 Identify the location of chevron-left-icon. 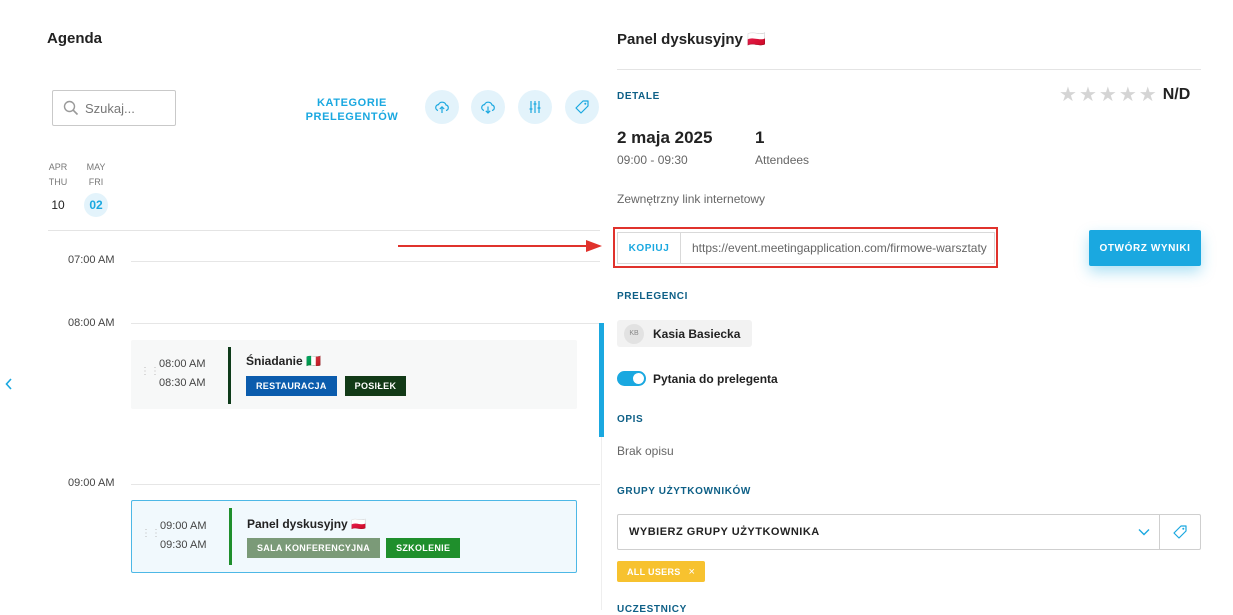
(8, 384).